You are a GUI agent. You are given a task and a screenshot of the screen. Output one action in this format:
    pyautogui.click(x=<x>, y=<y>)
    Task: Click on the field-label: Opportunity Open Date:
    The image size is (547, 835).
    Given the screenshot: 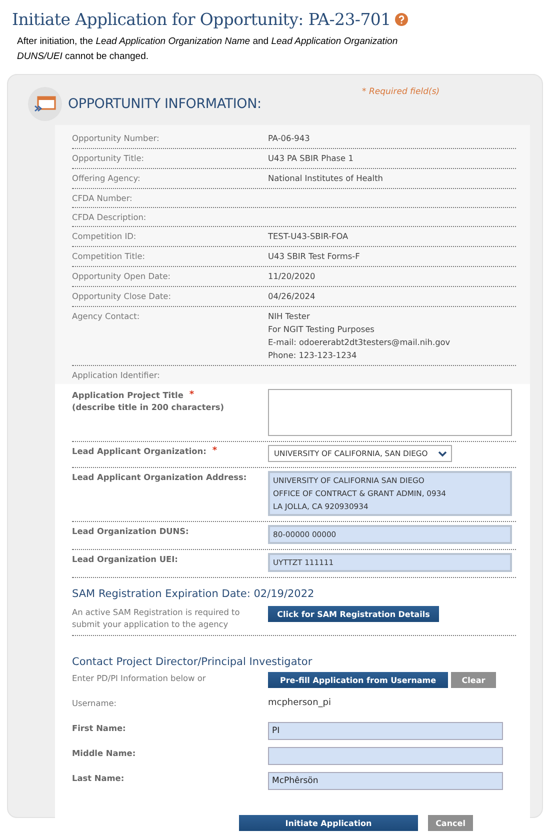 What is the action you would take?
    pyautogui.click(x=122, y=276)
    